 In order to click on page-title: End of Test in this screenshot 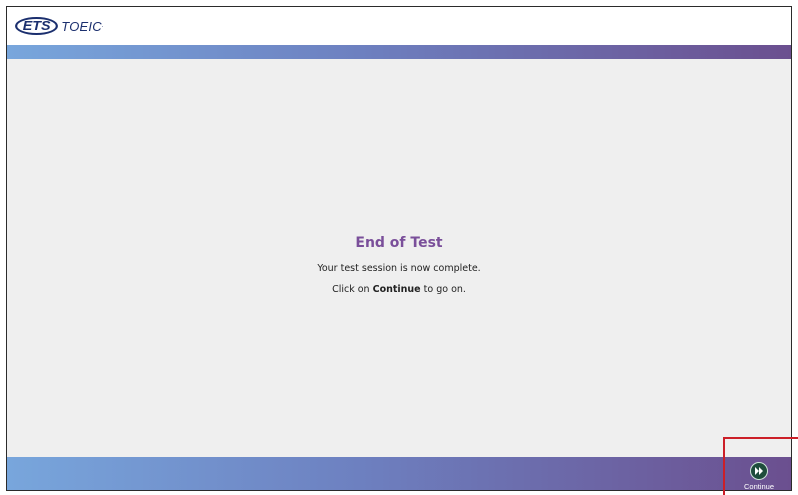, I will do `click(399, 243)`.